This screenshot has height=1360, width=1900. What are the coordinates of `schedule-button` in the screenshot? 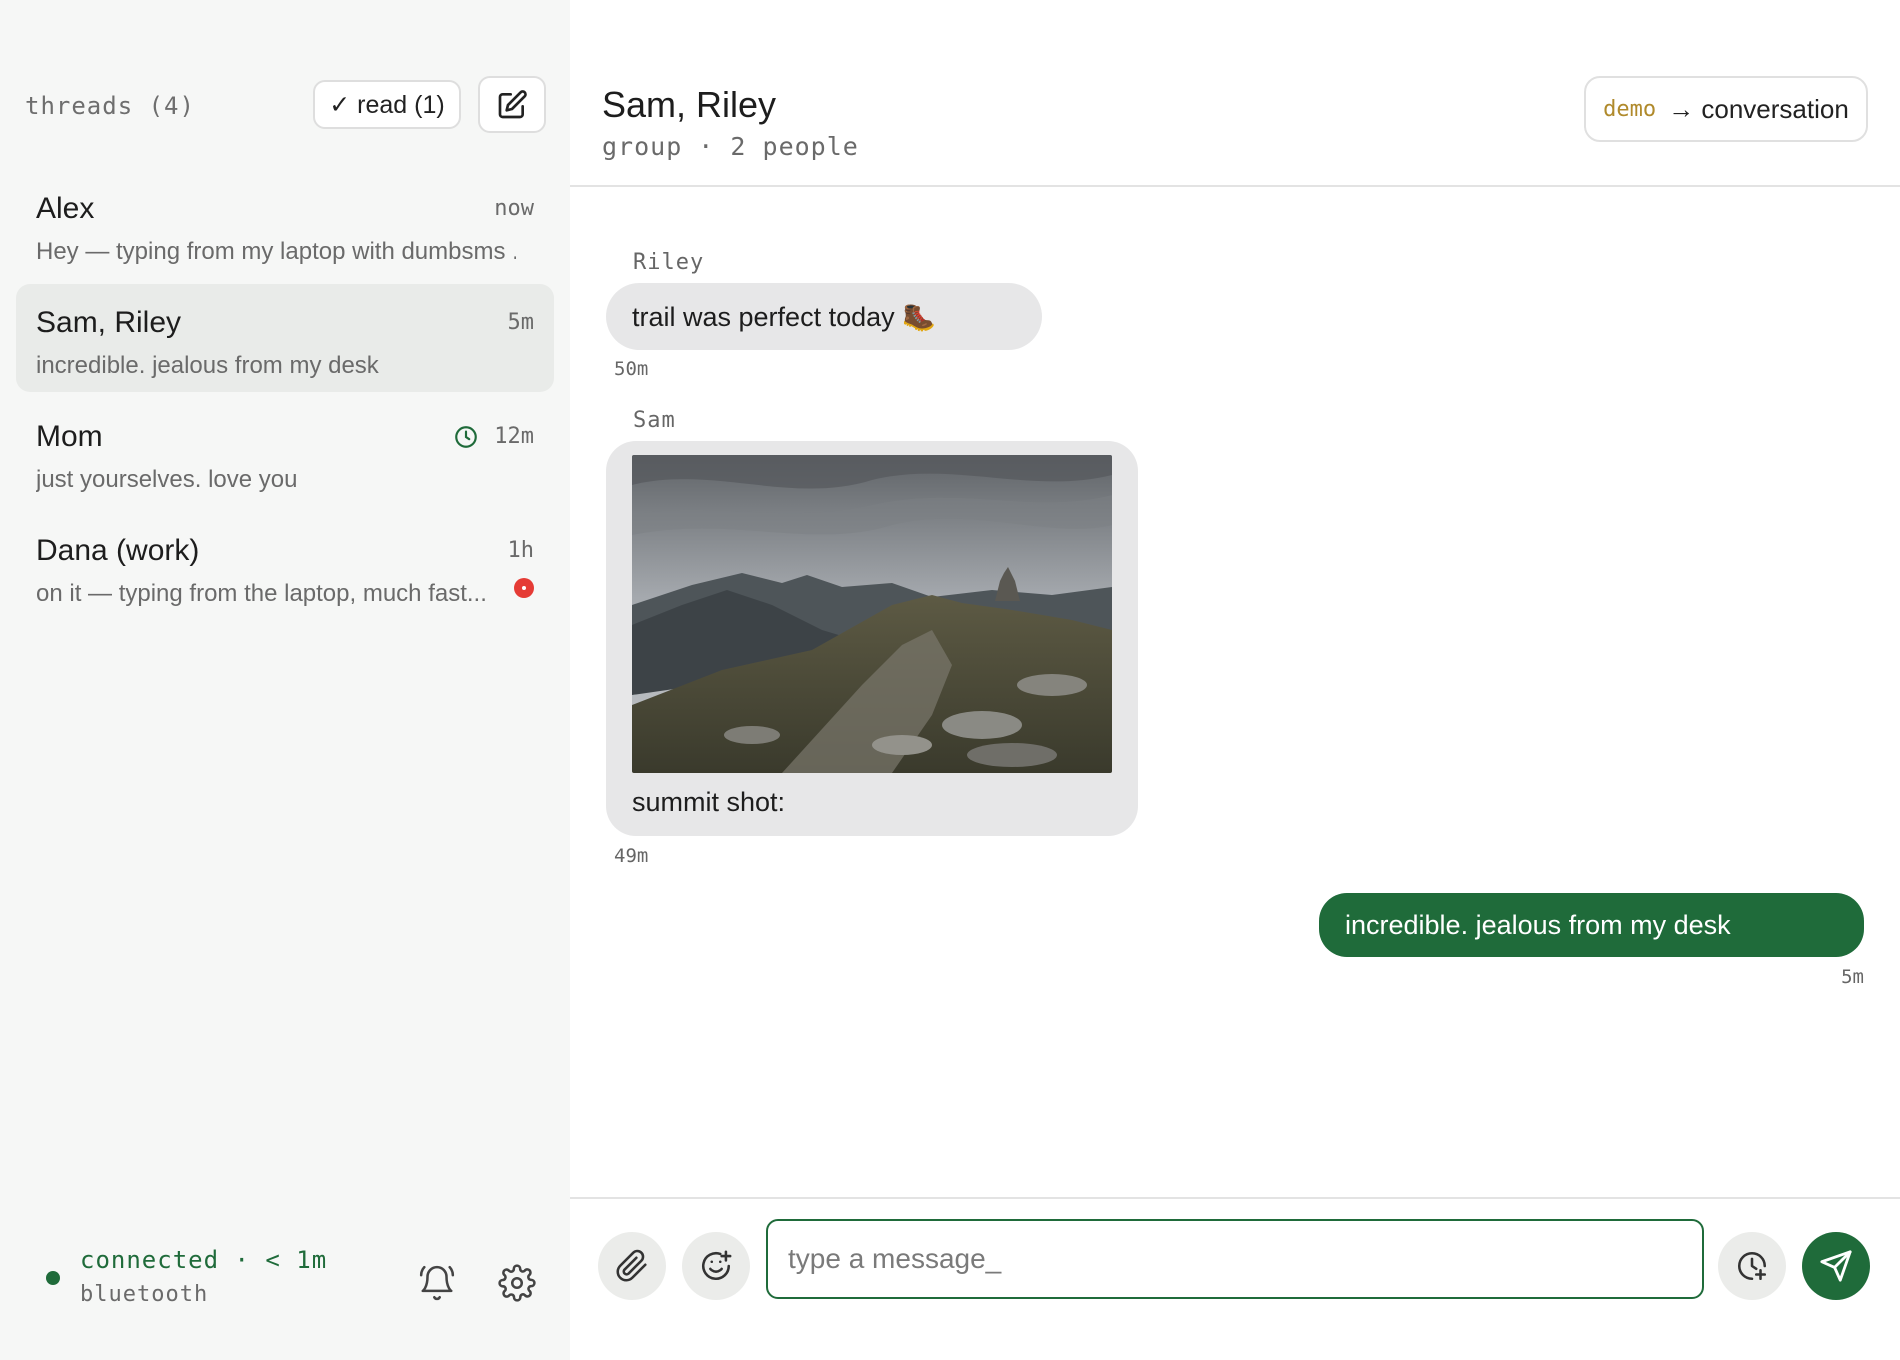 It's located at (1752, 1266).